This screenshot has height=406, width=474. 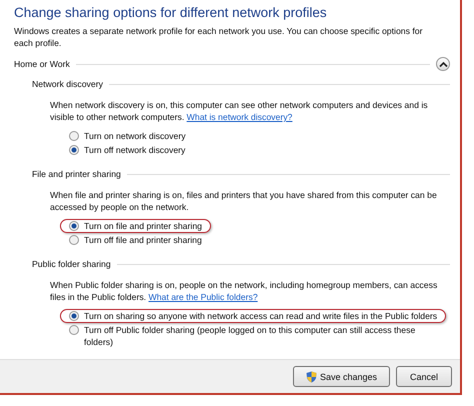 What do you see at coordinates (76, 174) in the screenshot?
I see `section-heading: File and printer sharing` at bounding box center [76, 174].